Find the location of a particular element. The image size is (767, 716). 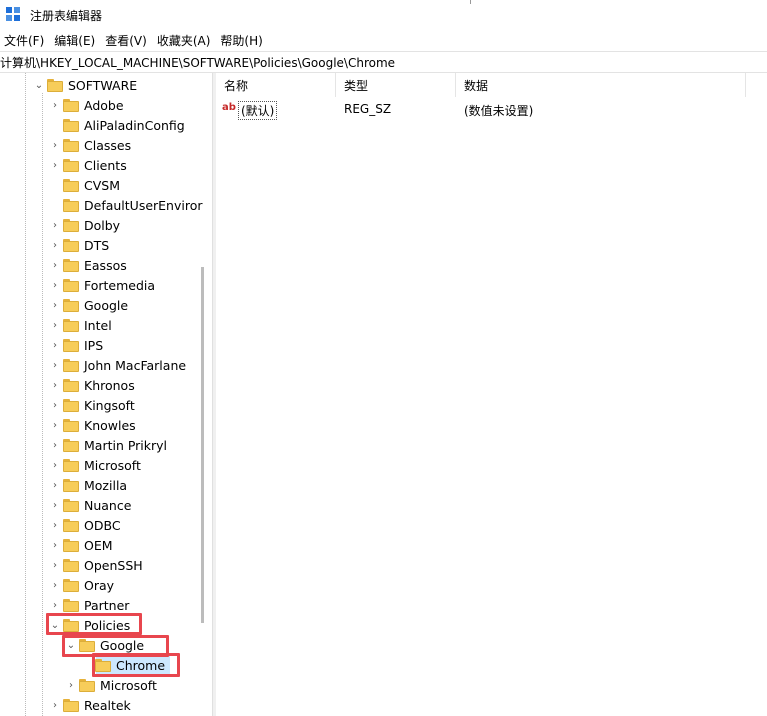

tree-item: › OpenSSH is located at coordinates (95, 565).